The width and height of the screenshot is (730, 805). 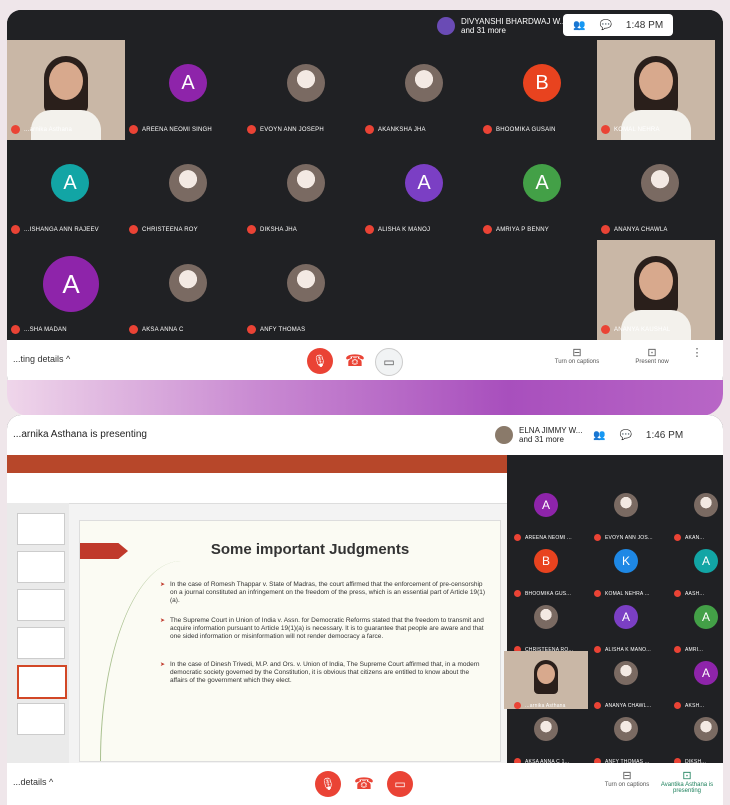 What do you see at coordinates (400, 784) in the screenshot?
I see `camera-off-icon: ▭` at bounding box center [400, 784].